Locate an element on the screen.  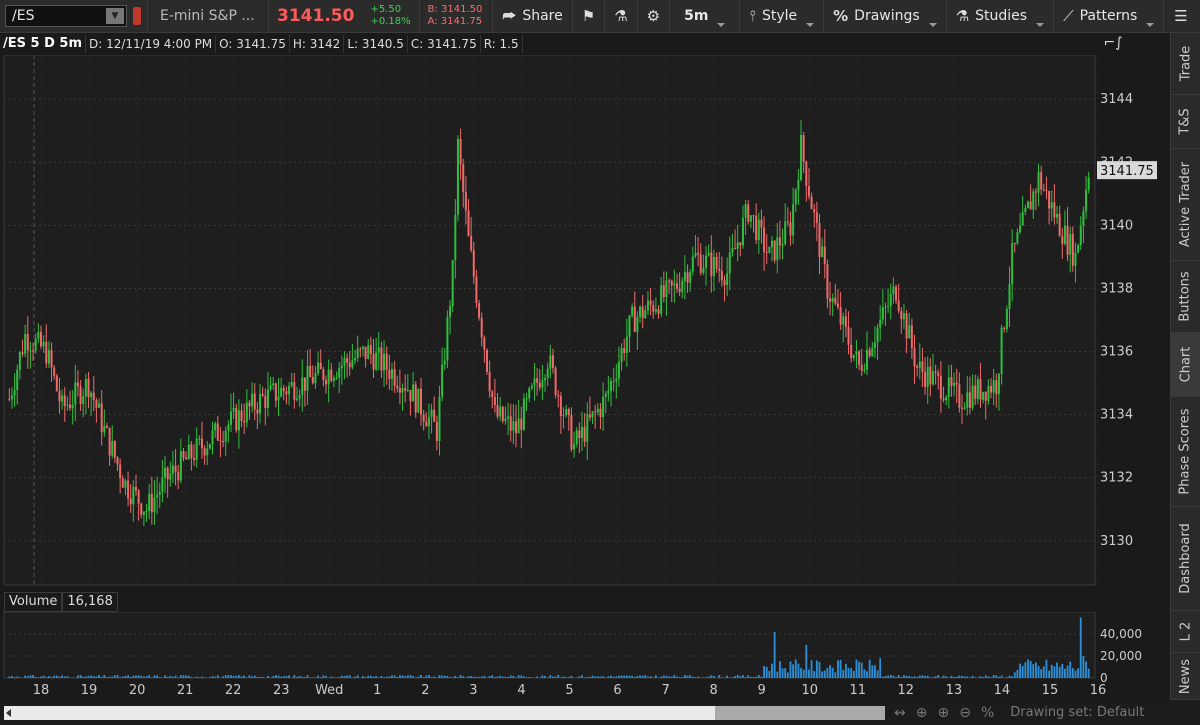
volume-chart: 40,00020,0000 is located at coordinates (585, 647).